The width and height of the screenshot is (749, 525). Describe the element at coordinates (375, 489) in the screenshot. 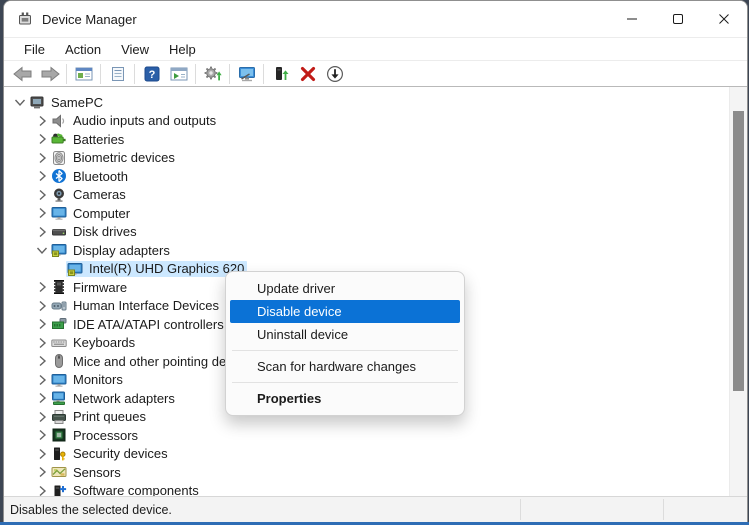

I see `tree-item-software-components: Software components` at that location.